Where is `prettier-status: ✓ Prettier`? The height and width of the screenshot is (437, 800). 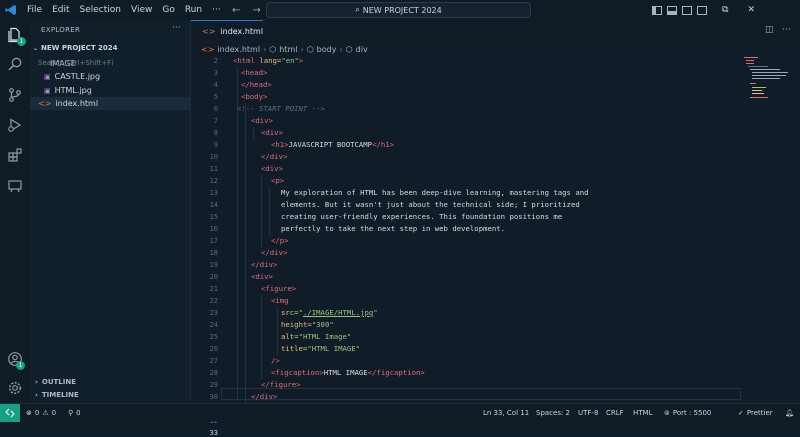 prettier-status: ✓ Prettier is located at coordinates (755, 413).